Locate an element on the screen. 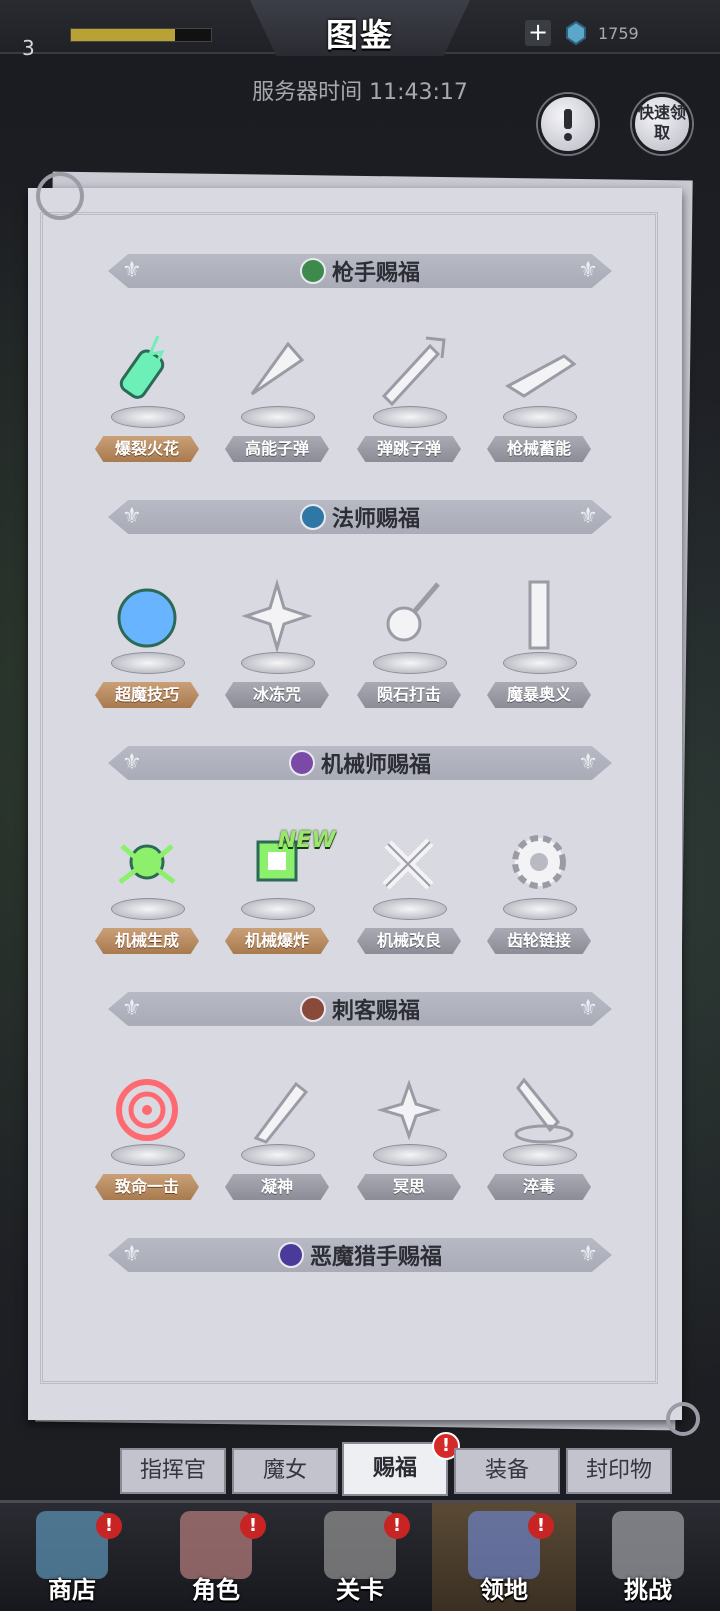 This screenshot has height=1611, width=720. info-button is located at coordinates (568, 124).